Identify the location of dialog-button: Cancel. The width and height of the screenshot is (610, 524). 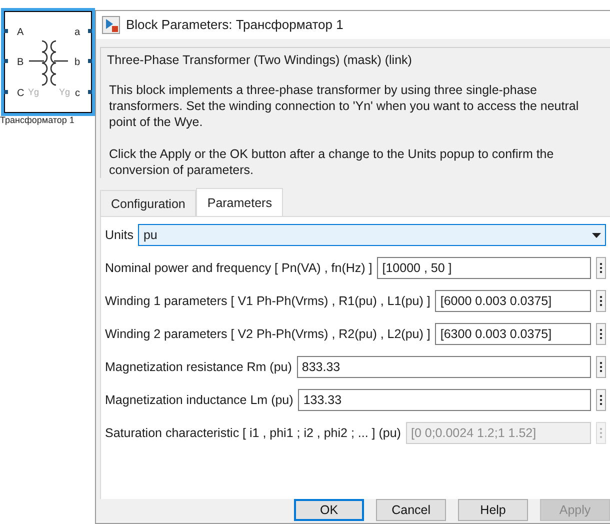
(411, 510).